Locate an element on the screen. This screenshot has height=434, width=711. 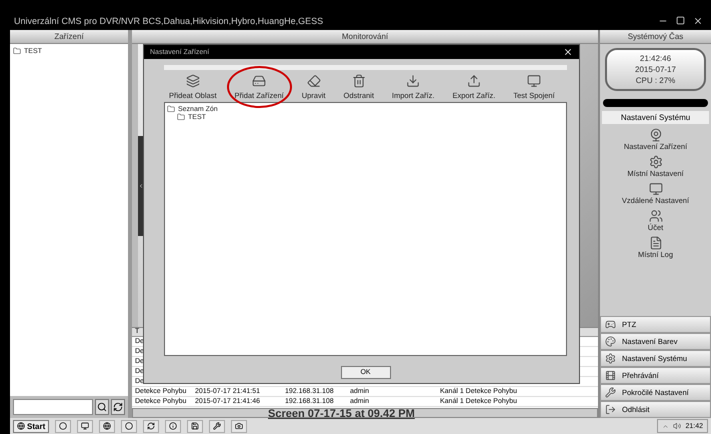
panel-header: Zařízení is located at coordinates (69, 37).